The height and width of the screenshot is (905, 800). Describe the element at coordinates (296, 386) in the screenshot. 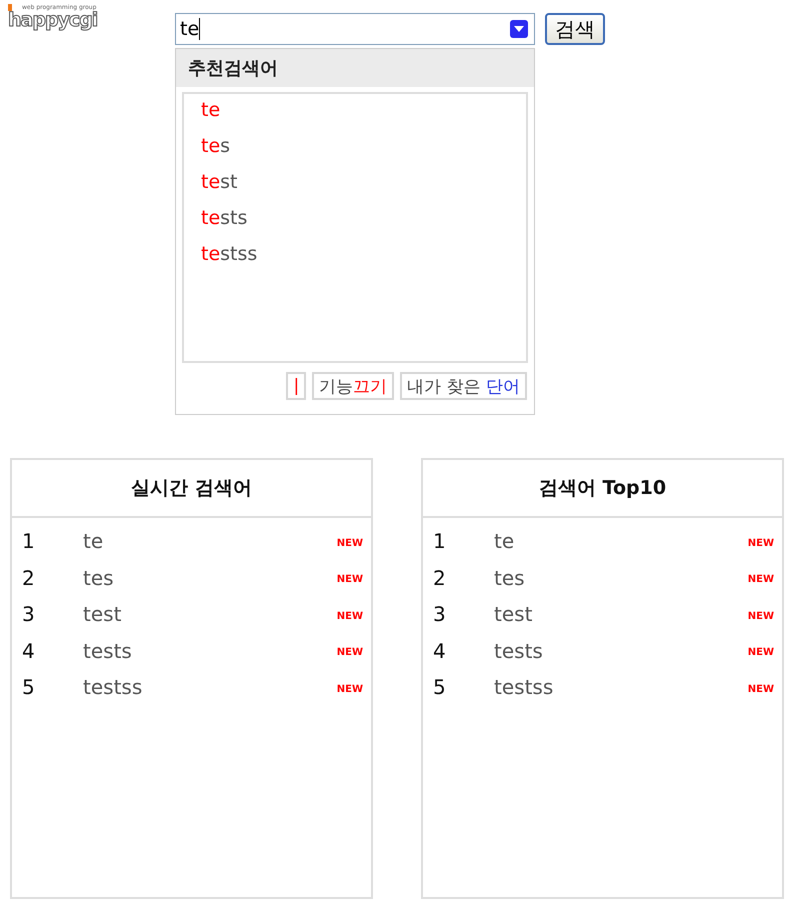

I see `option-button: |` at that location.